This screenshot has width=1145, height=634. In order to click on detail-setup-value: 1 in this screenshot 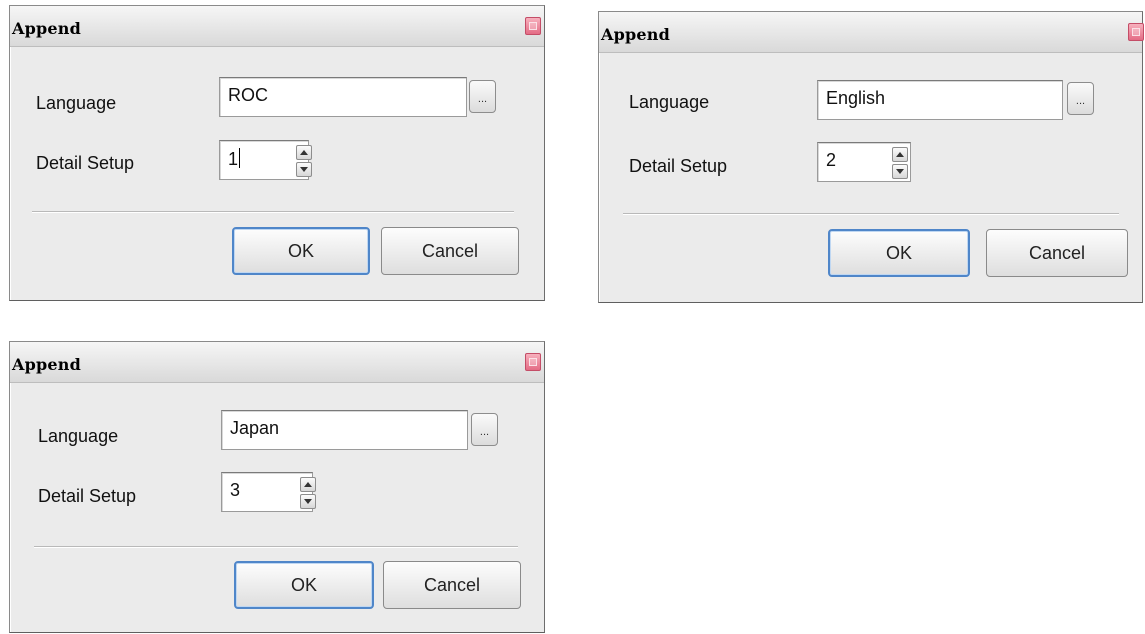, I will do `click(233, 159)`.